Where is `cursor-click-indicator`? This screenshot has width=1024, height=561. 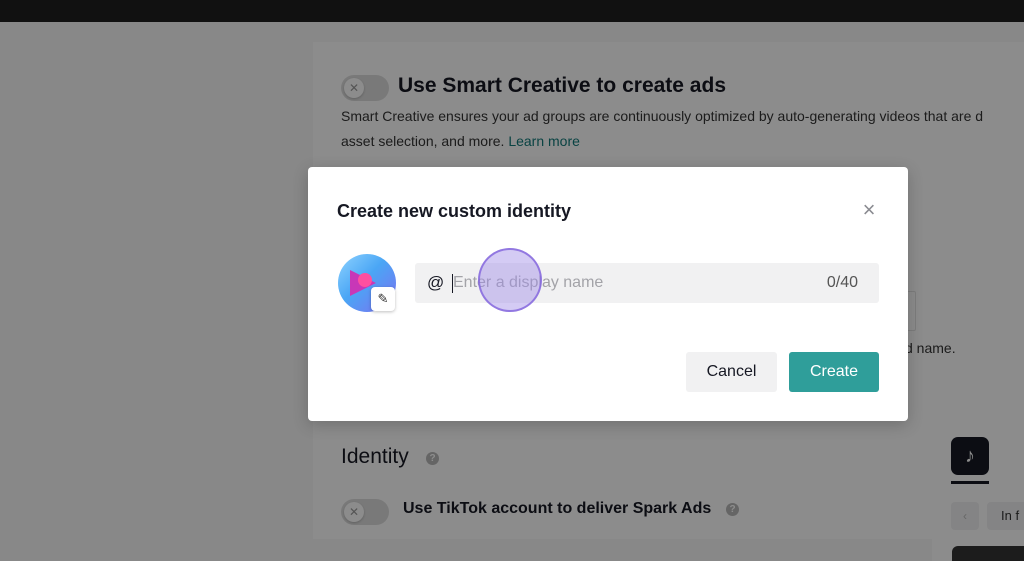 cursor-click-indicator is located at coordinates (510, 280).